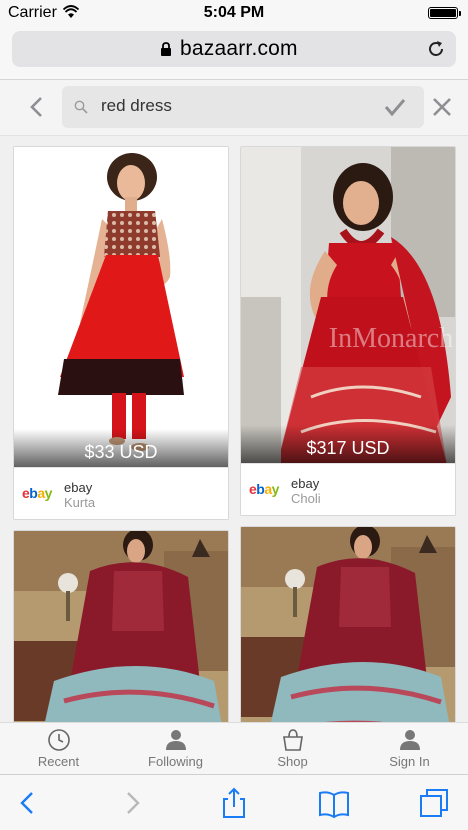 The width and height of the screenshot is (468, 830). I want to click on browser-address-area: bazaarr.com, so click(234, 53).